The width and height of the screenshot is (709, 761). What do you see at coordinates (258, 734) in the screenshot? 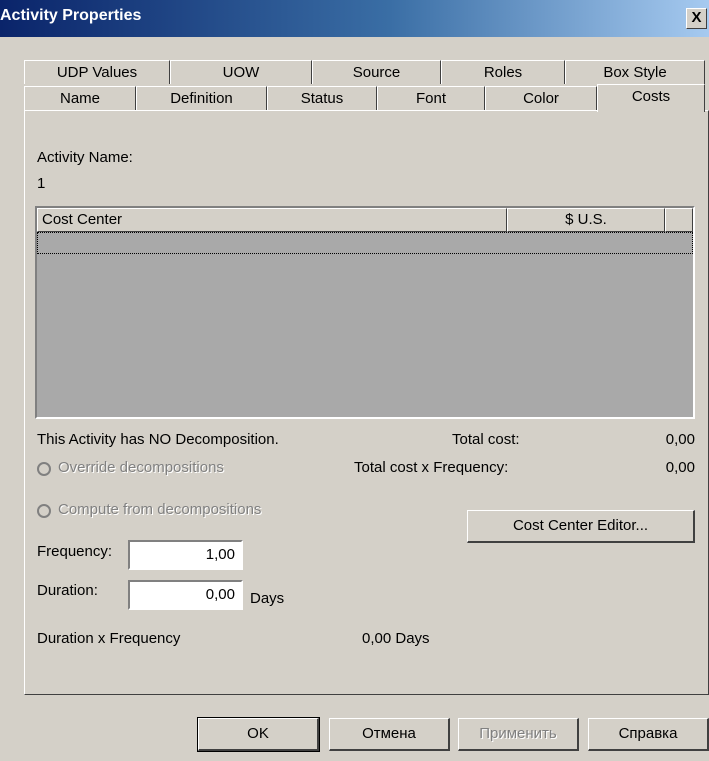
I see `ok-button: OK` at bounding box center [258, 734].